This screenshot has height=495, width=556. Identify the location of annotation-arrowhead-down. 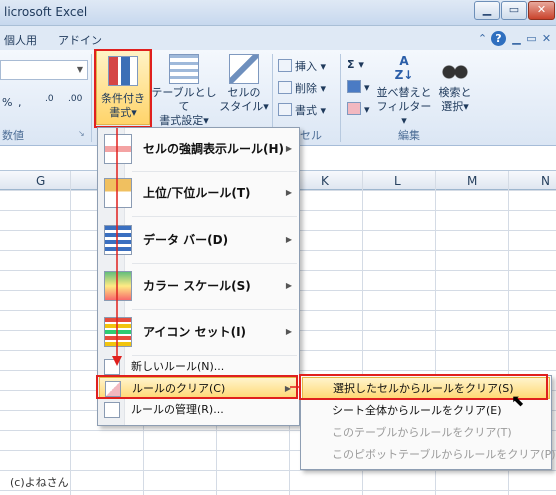
(117, 361).